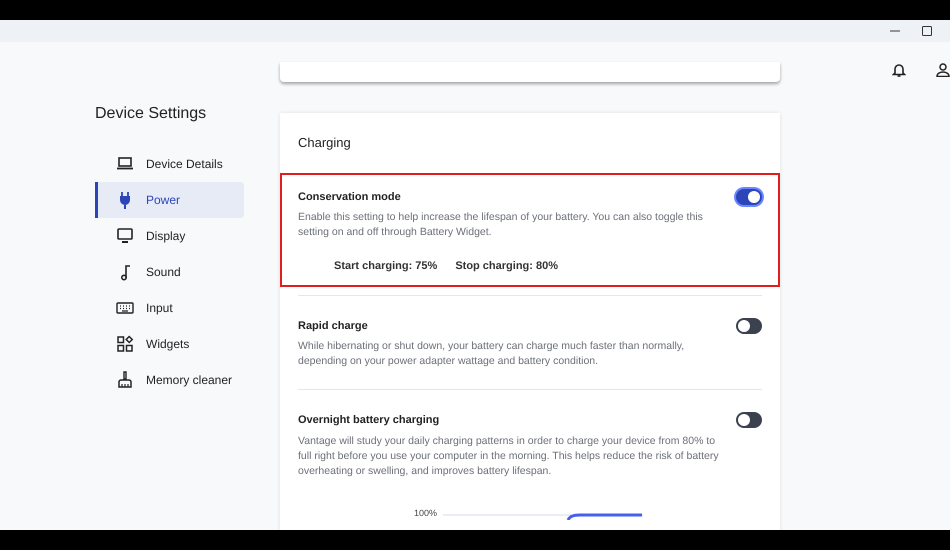 This screenshot has width=950, height=550. What do you see at coordinates (169, 236) in the screenshot?
I see `sidebar-item: Display` at bounding box center [169, 236].